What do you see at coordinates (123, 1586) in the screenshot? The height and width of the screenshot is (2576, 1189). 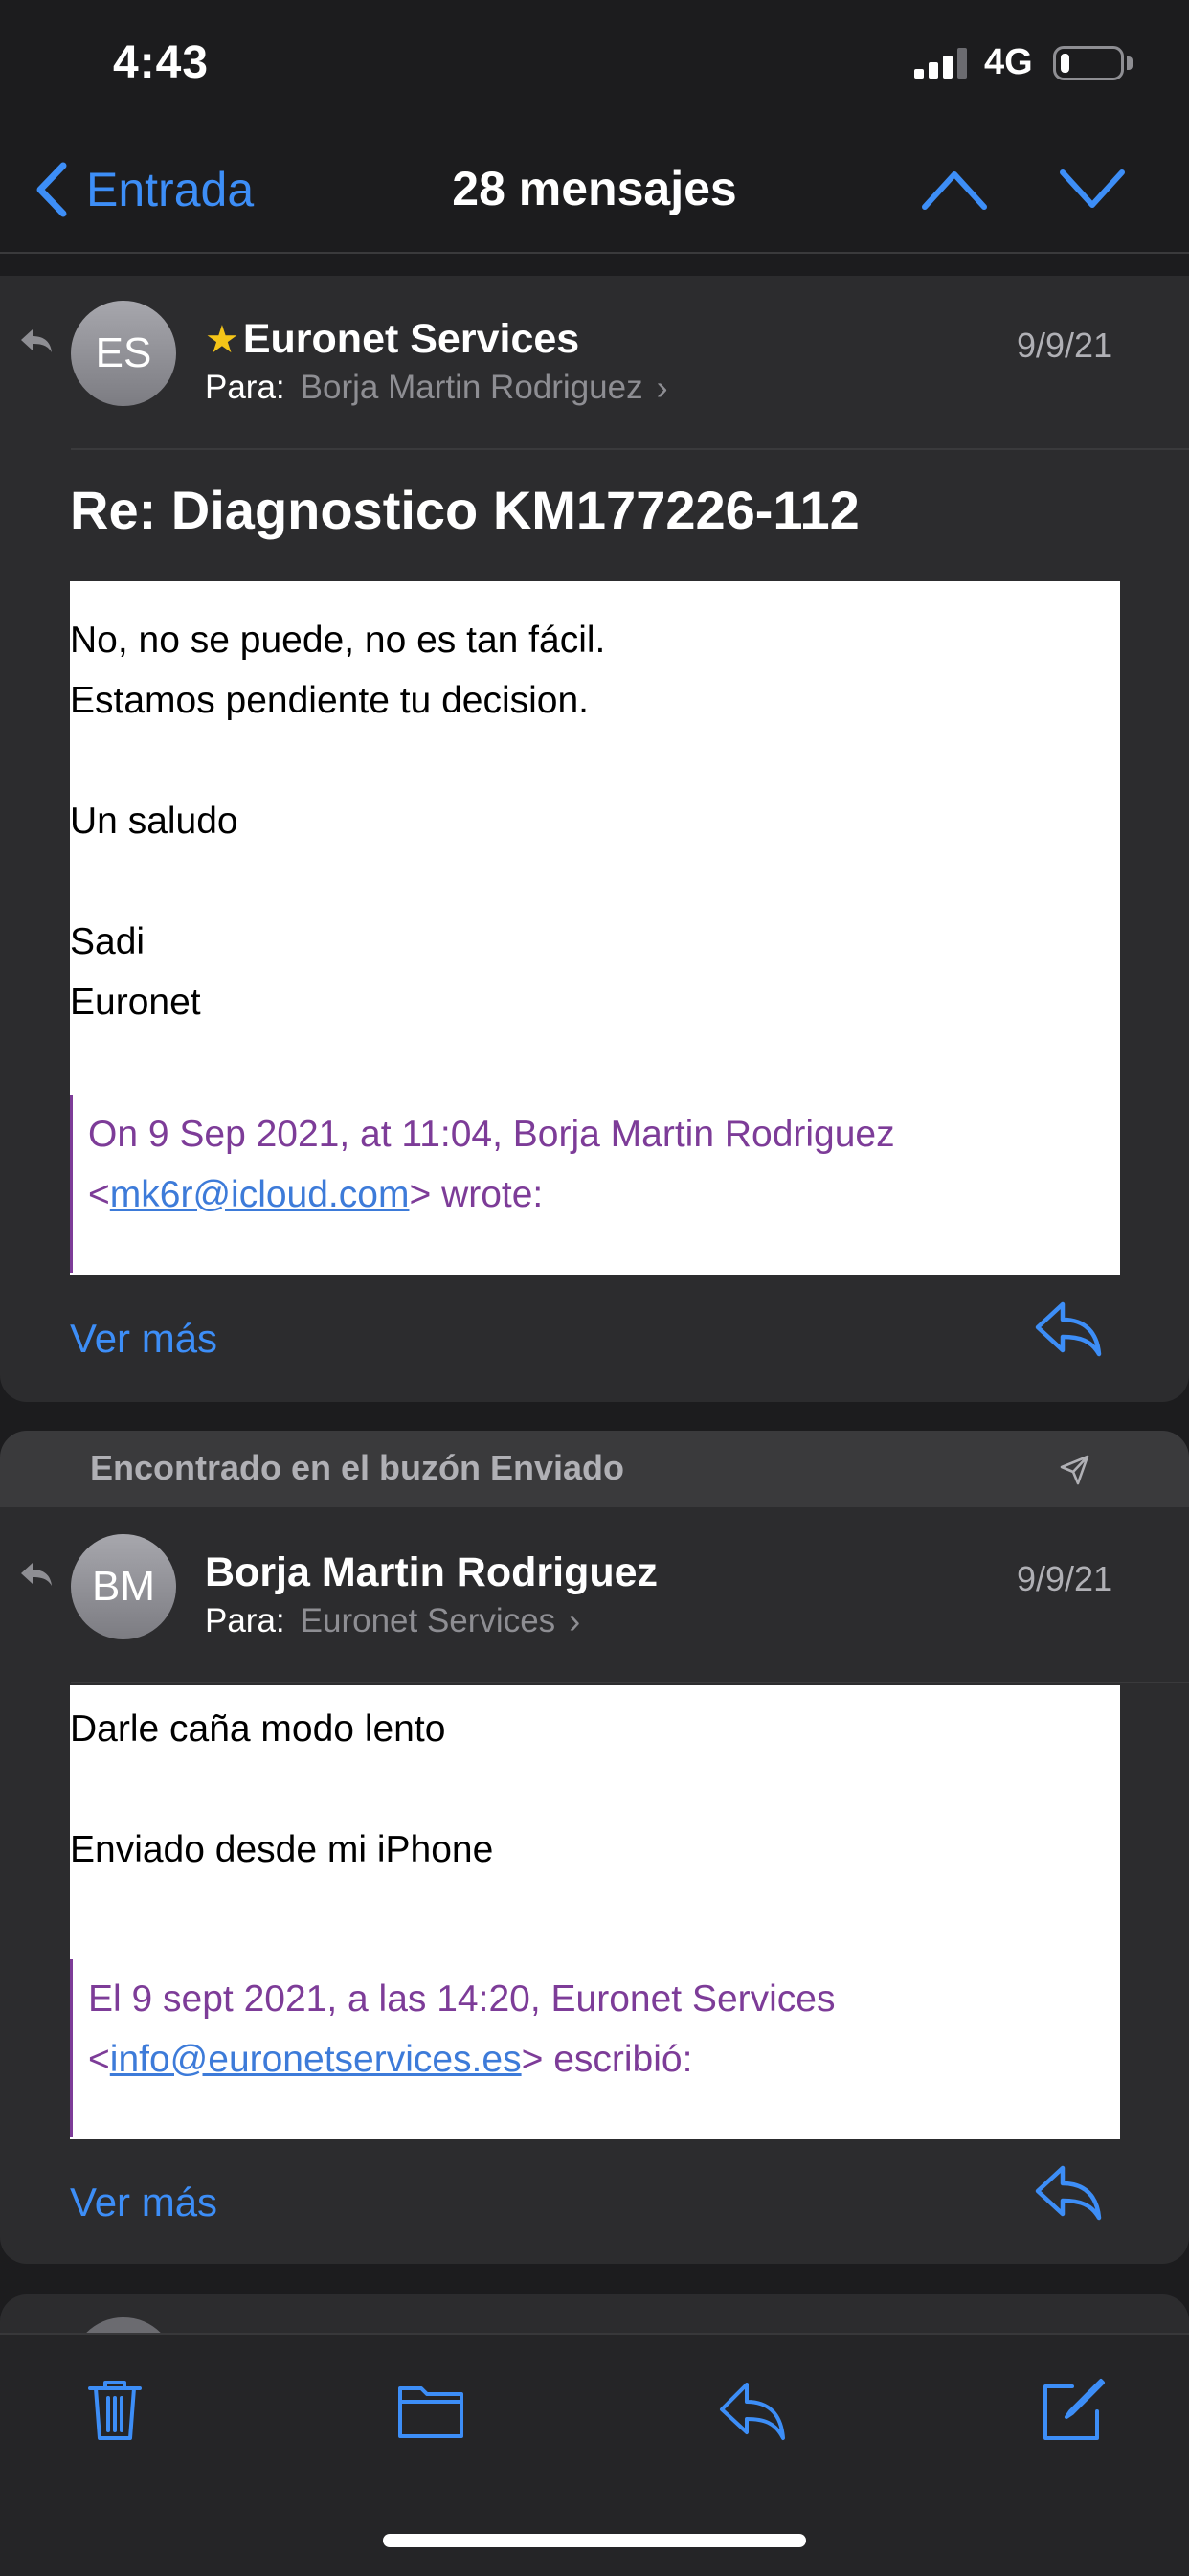 I see `avatar: BM` at bounding box center [123, 1586].